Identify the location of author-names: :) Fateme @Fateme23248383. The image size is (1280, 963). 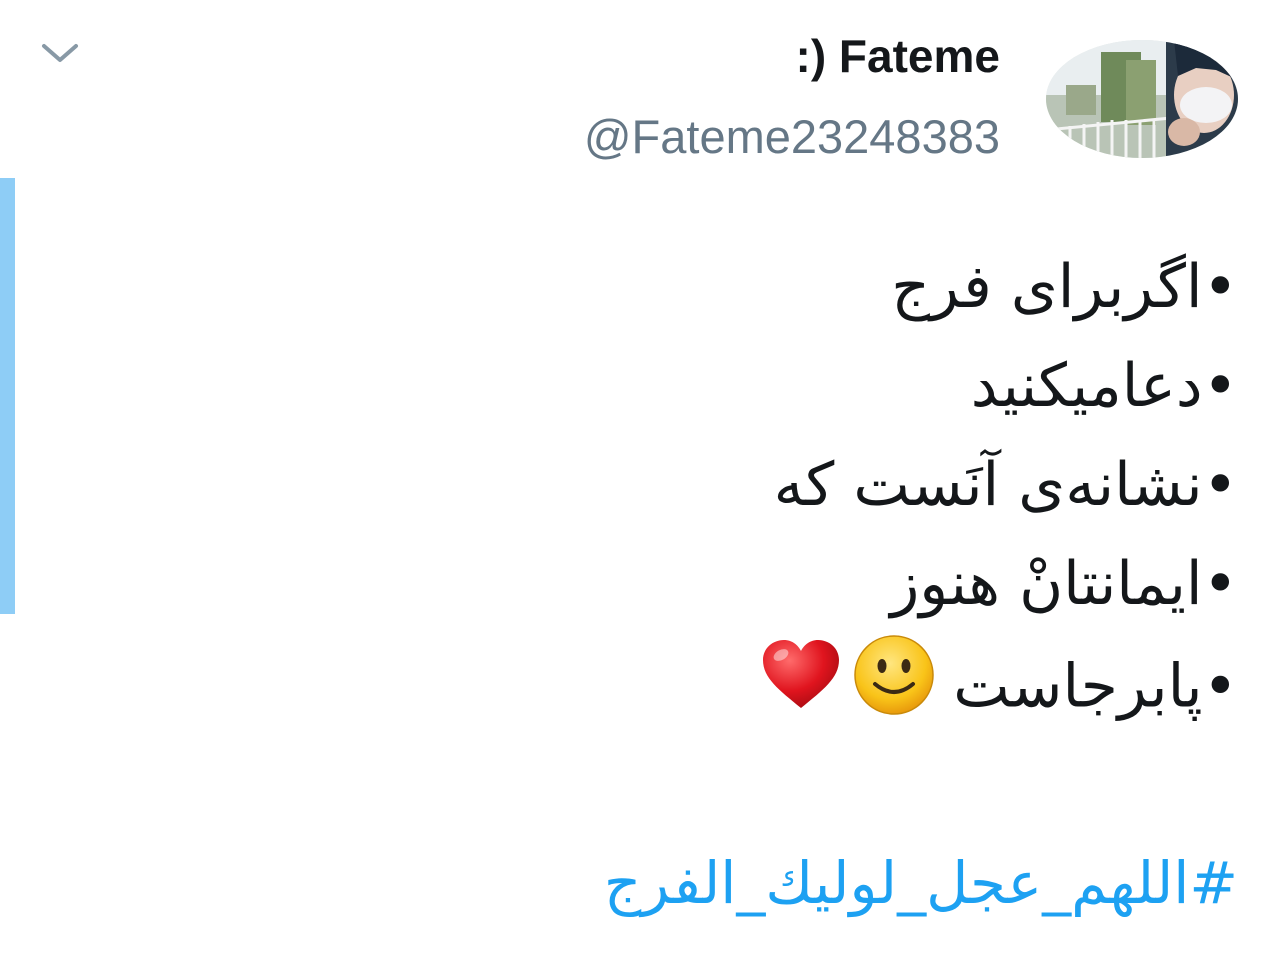
(792, 97).